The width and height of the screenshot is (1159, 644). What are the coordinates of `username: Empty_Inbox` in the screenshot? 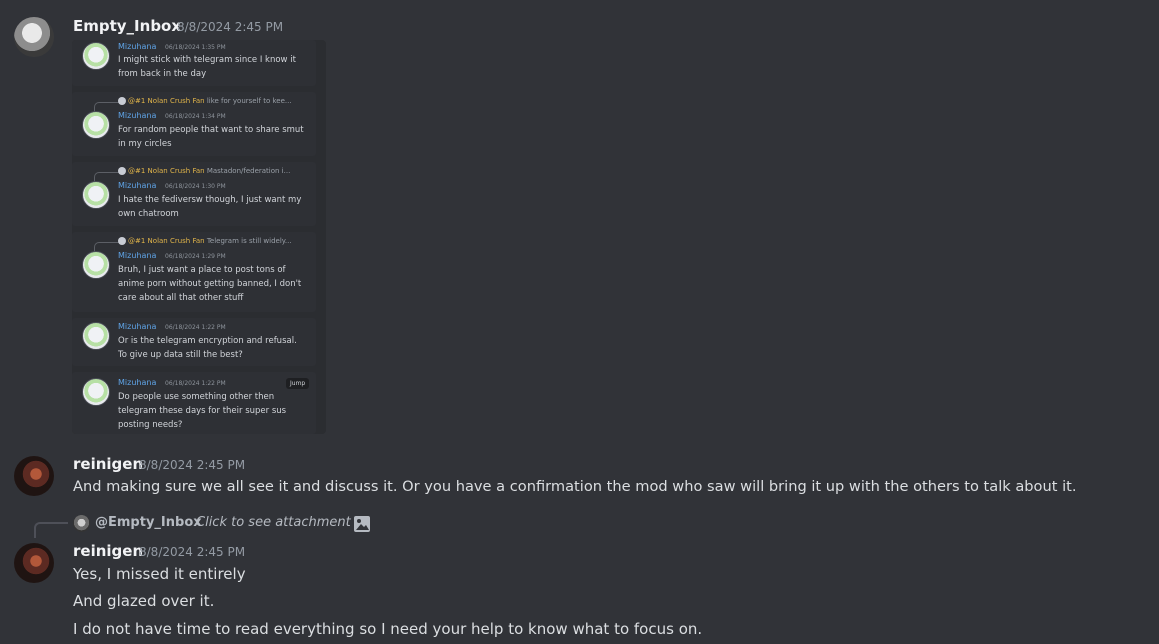 It's located at (127, 26).